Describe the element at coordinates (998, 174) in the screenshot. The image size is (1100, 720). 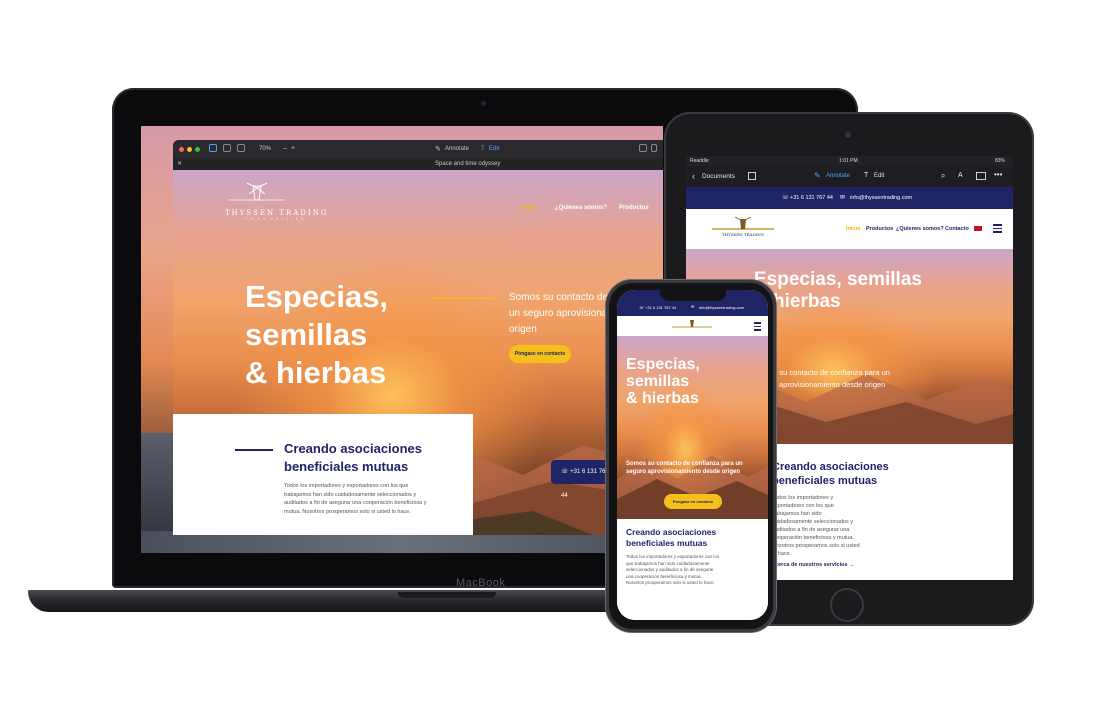
I see `more-icon: •••` at that location.